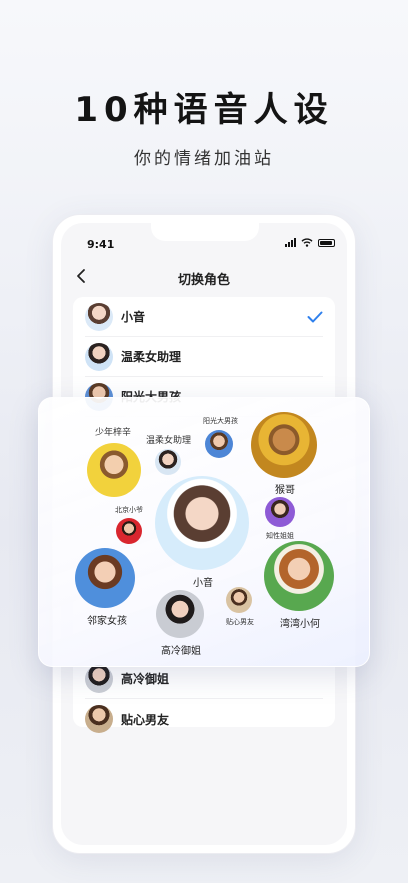 Image resolution: width=408 pixels, height=883 pixels. Describe the element at coordinates (326, 242) in the screenshot. I see `battery-icon` at that location.